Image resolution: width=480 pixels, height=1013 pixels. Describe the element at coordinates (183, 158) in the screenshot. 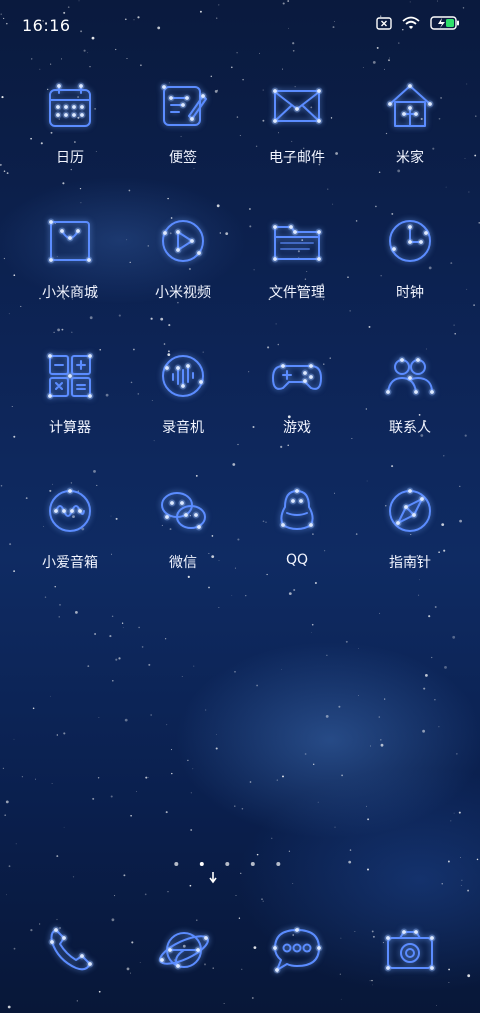

I see `app-label: 便签` at that location.